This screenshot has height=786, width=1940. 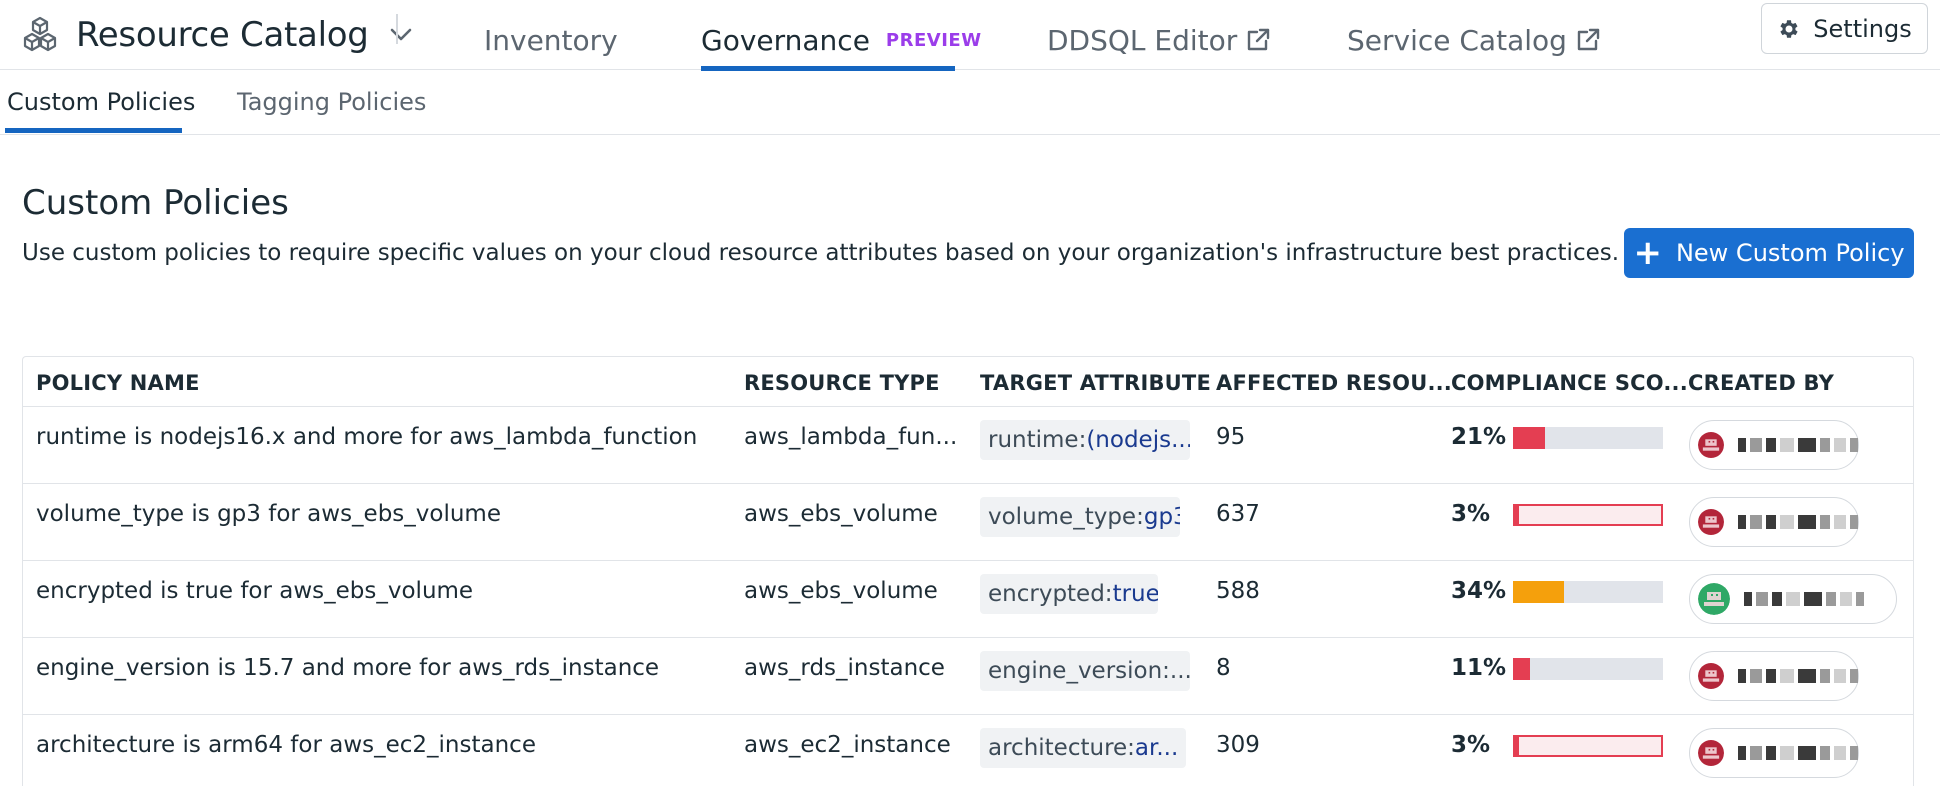 What do you see at coordinates (1231, 437) in the screenshot?
I see `affected-resources-count: 95` at bounding box center [1231, 437].